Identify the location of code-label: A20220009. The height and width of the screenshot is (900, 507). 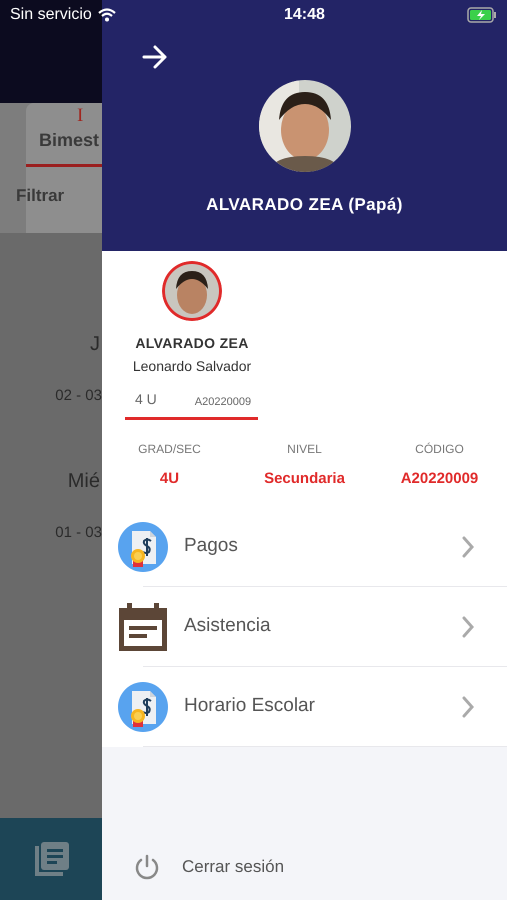
(223, 402).